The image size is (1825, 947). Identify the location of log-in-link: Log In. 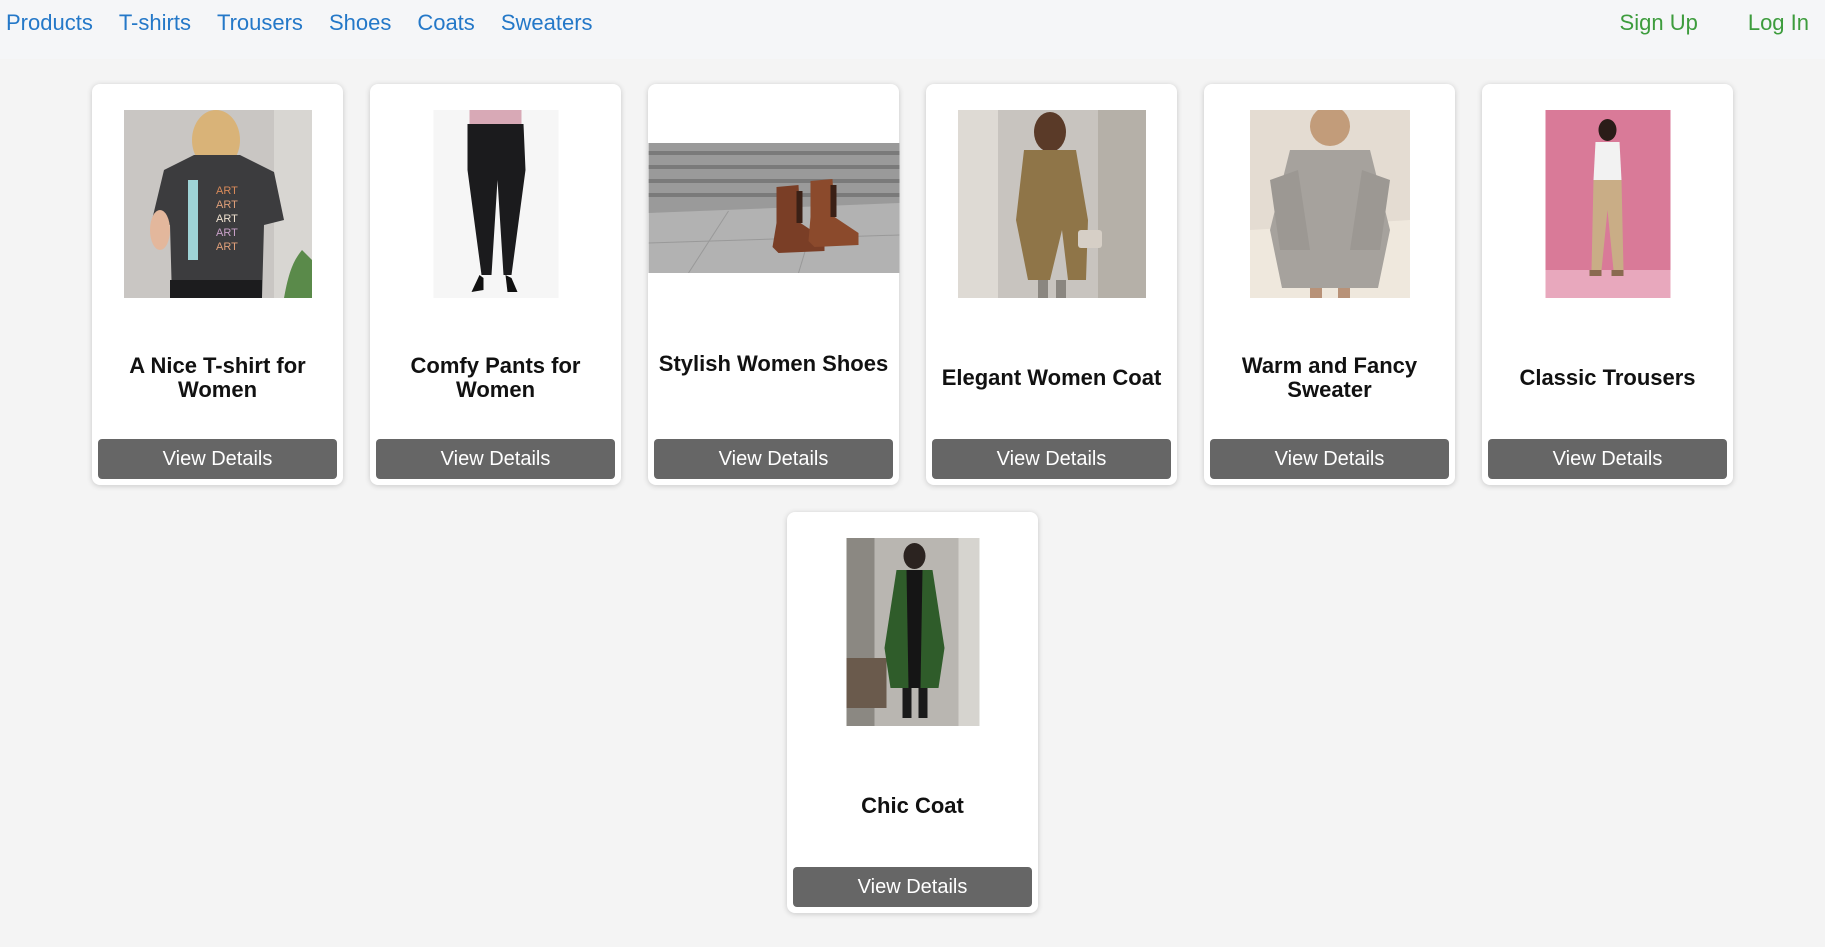
(1778, 23).